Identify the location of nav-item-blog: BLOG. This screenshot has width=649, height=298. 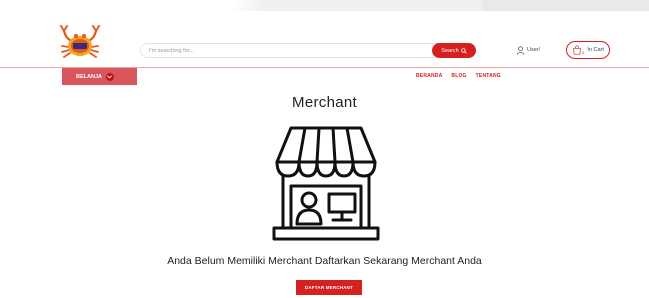
(458, 76).